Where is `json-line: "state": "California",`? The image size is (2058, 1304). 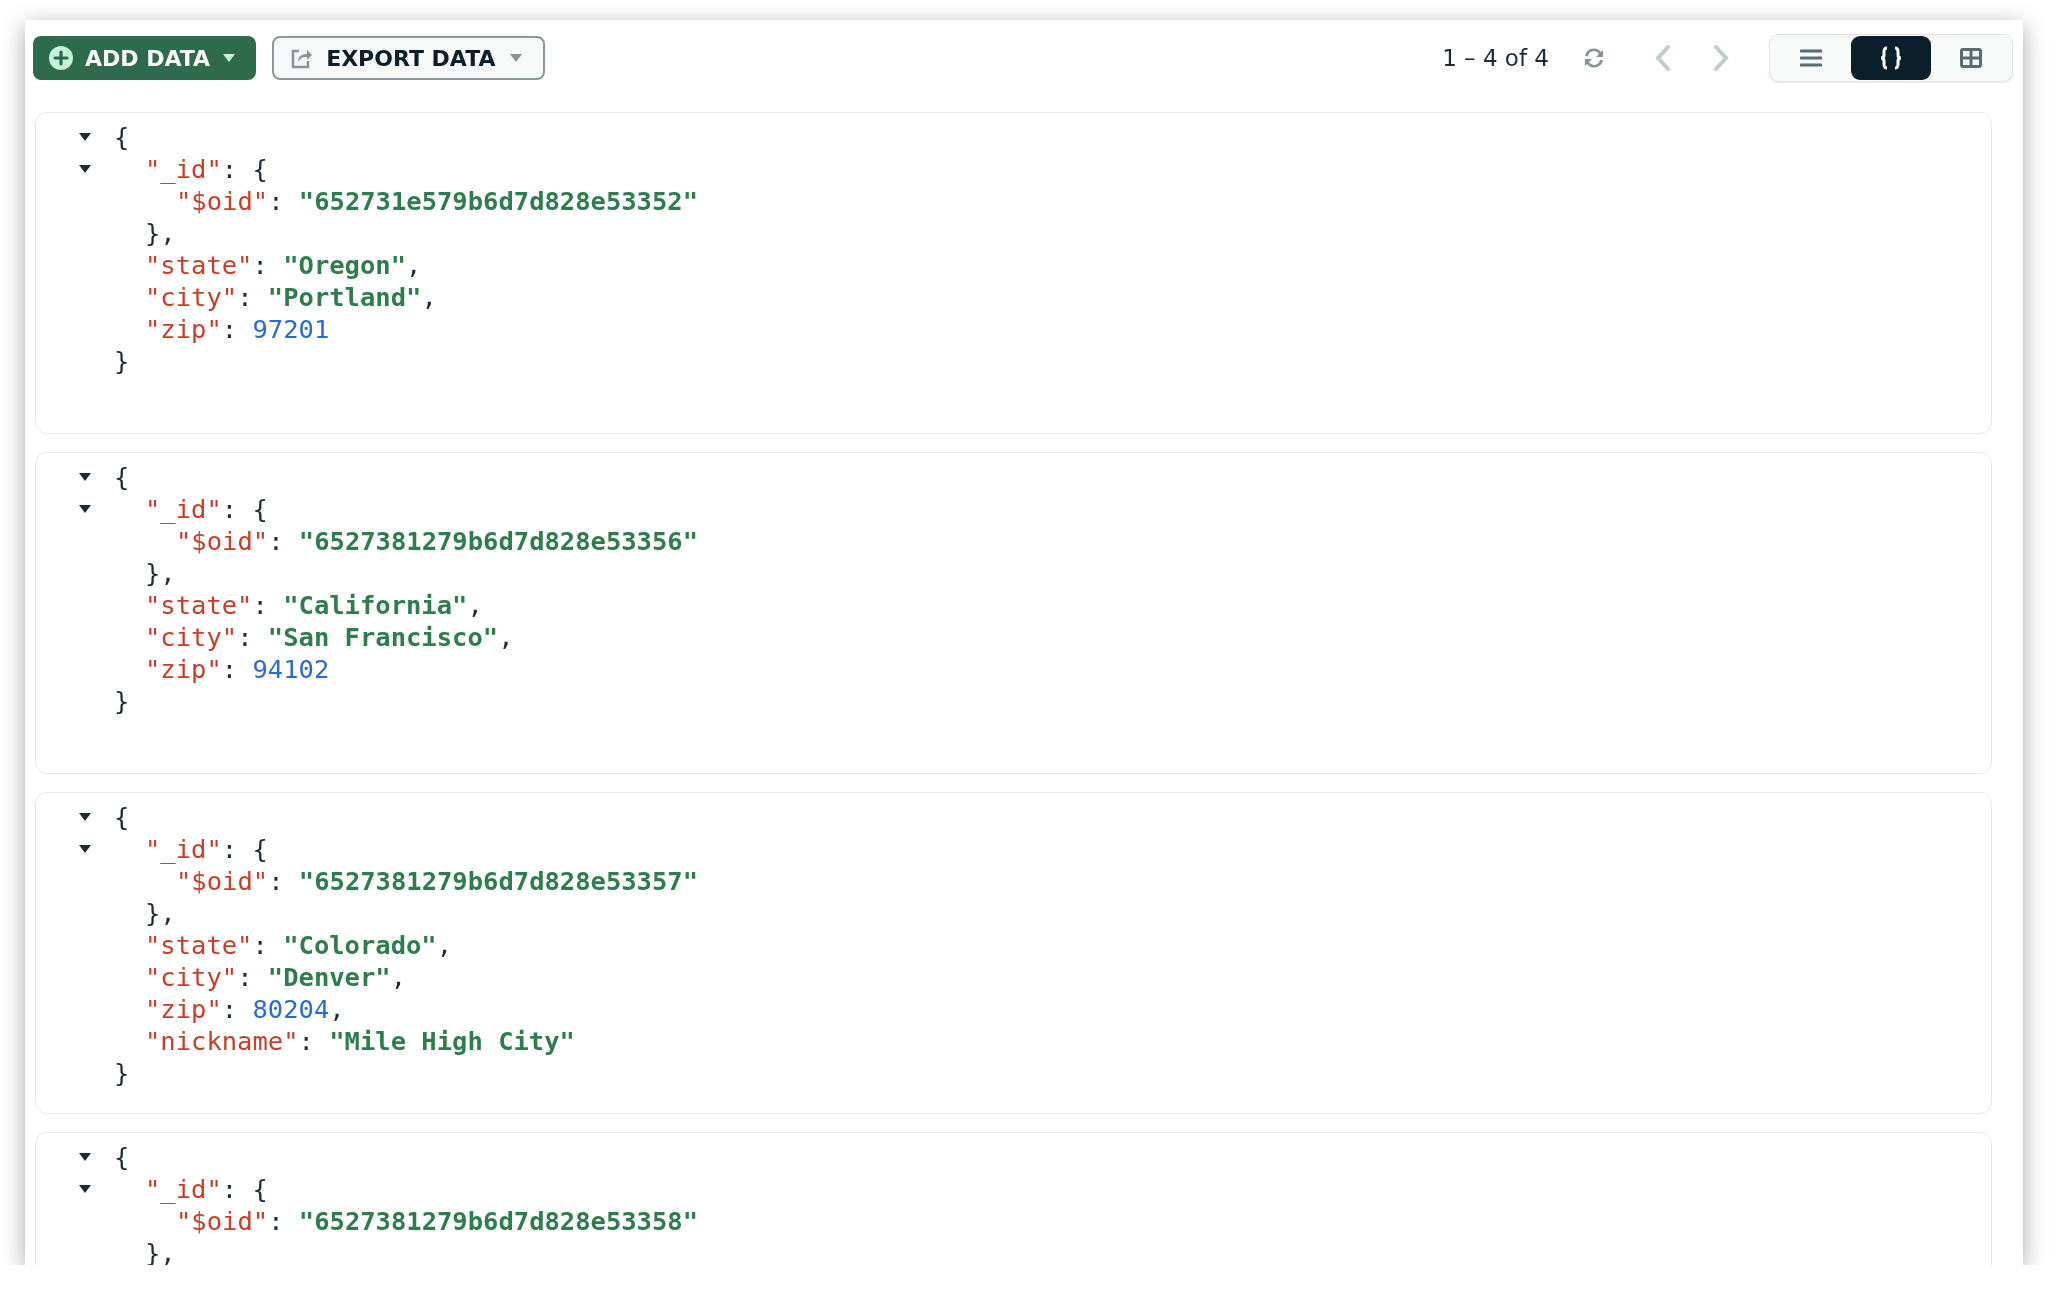 json-line: "state": "California", is located at coordinates (313, 605).